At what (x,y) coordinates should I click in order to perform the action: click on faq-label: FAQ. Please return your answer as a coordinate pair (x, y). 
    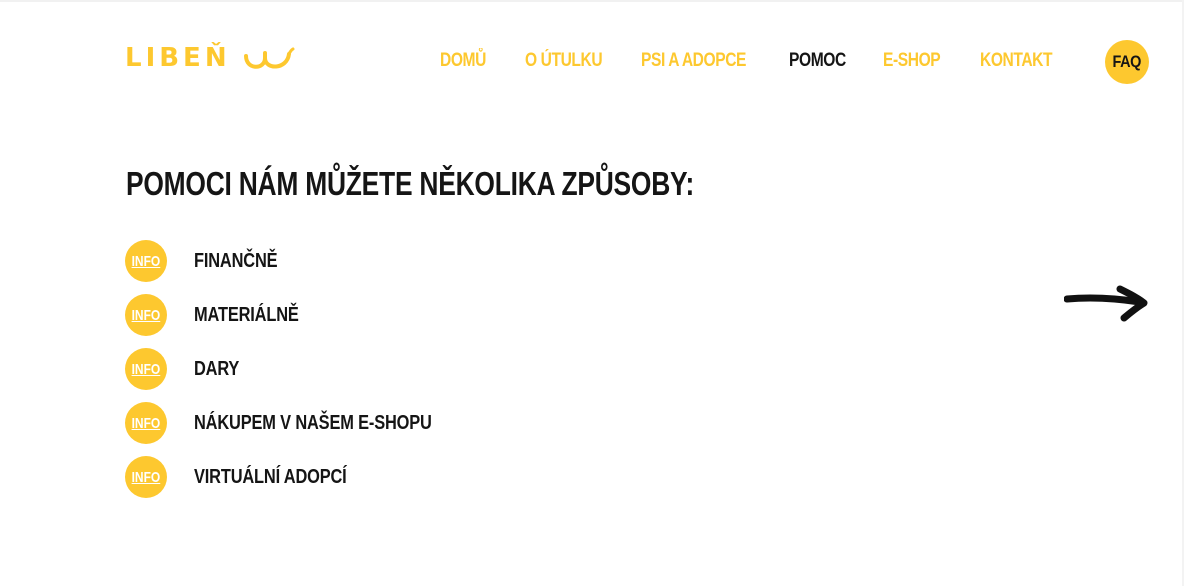
    Looking at the image, I should click on (1127, 61).